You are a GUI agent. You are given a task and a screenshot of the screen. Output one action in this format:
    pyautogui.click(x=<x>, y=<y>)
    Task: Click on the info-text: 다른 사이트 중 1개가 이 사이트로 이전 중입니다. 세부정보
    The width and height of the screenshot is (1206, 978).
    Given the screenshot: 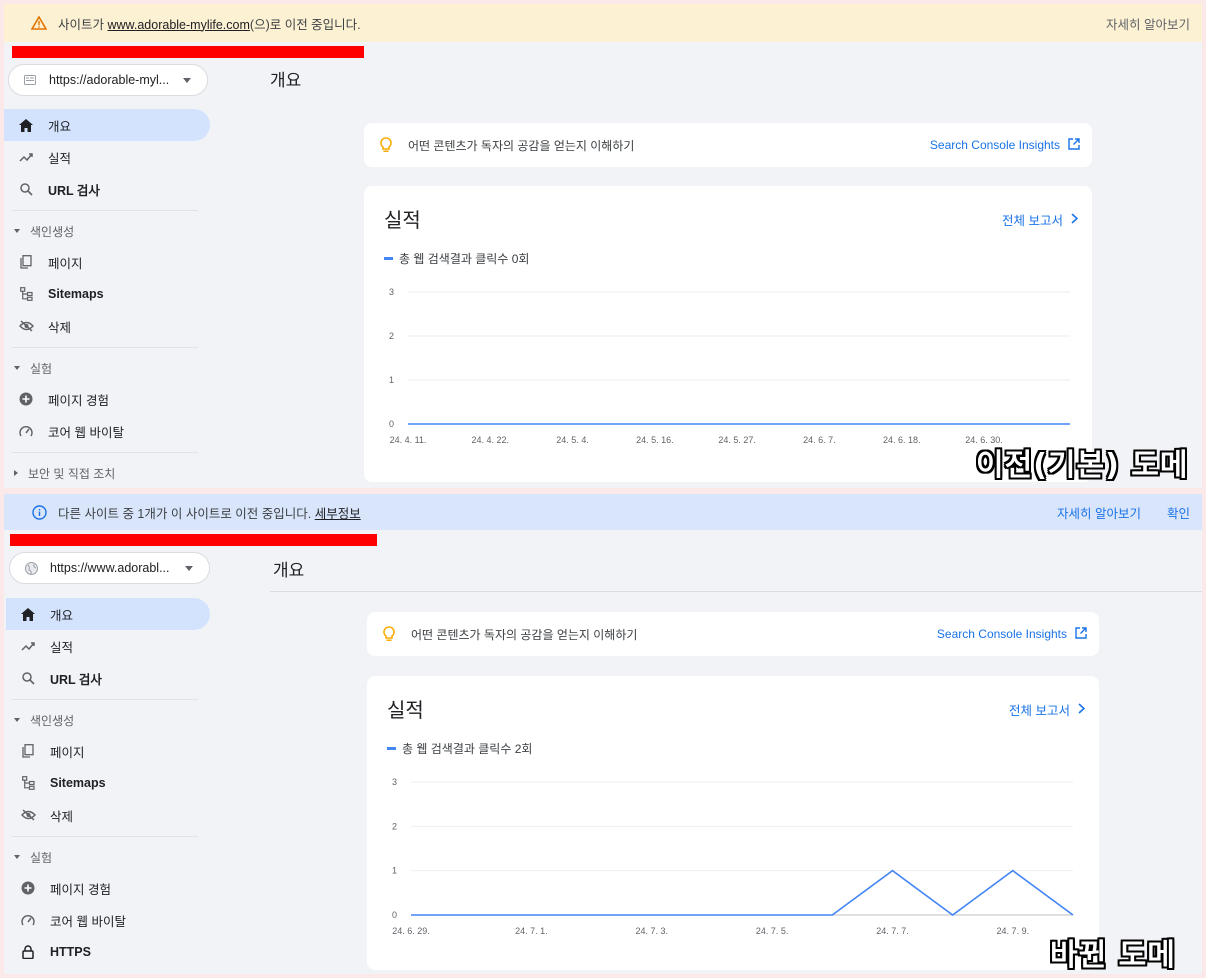 What is the action you would take?
    pyautogui.click(x=209, y=513)
    